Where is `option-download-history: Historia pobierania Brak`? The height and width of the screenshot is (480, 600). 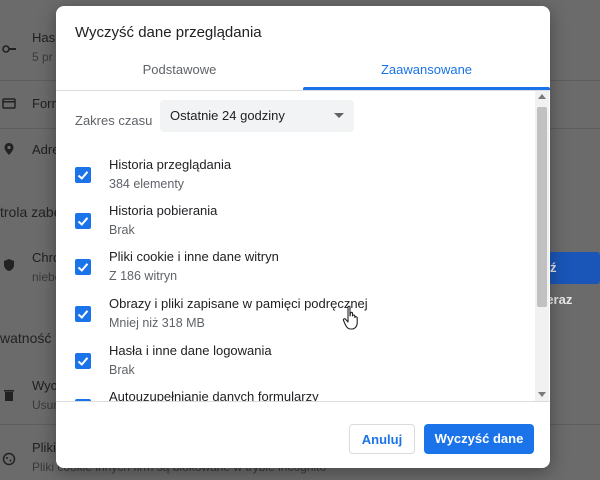 option-download-history: Historia pobierania Brak is located at coordinates (295, 226).